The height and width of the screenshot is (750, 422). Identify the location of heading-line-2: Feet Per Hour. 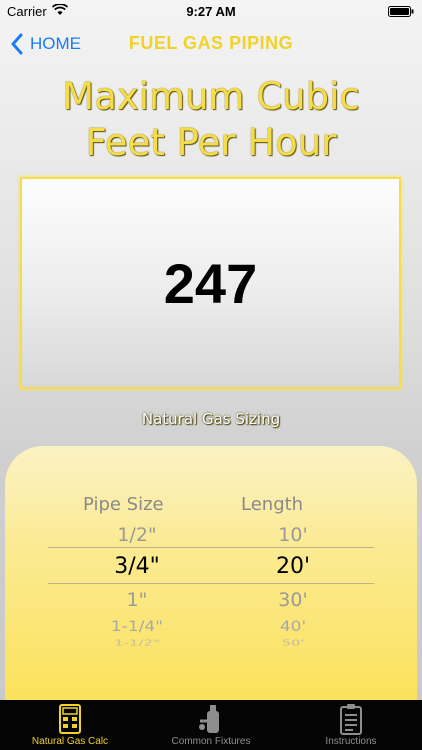
(211, 142).